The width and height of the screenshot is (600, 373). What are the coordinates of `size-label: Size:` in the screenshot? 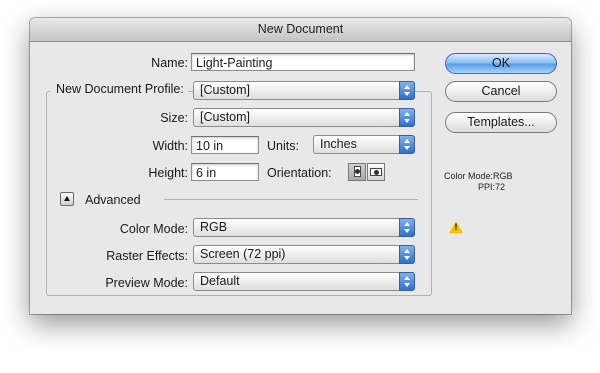 It's located at (174, 118).